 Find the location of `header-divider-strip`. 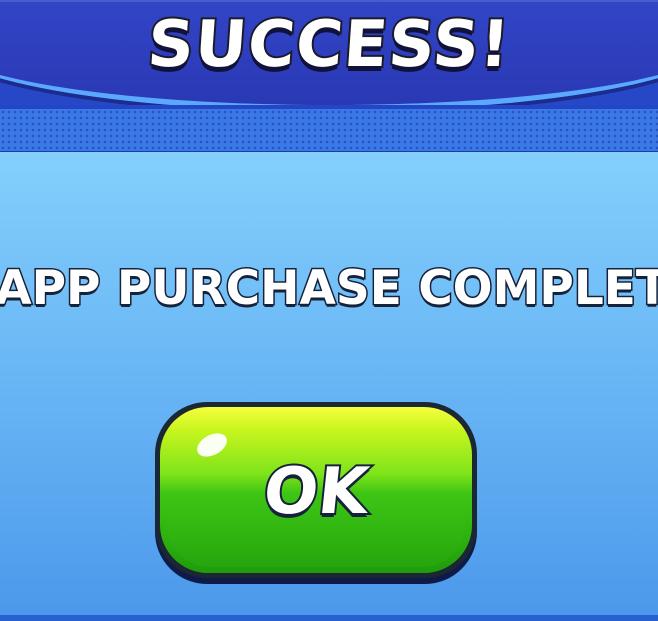

header-divider-strip is located at coordinates (329, 130).